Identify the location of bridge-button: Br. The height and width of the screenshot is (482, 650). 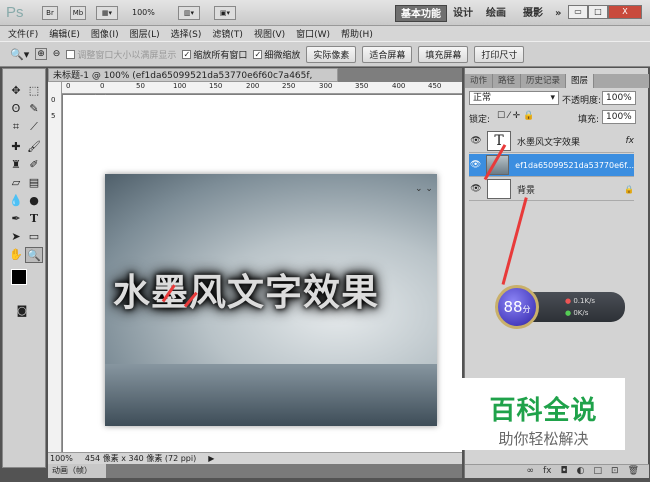
(50, 13).